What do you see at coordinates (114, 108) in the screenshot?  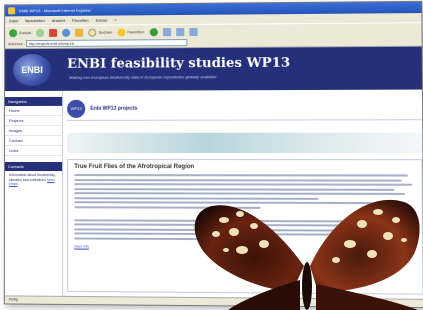 I see `section-title: Enbi WP13 projects` at bounding box center [114, 108].